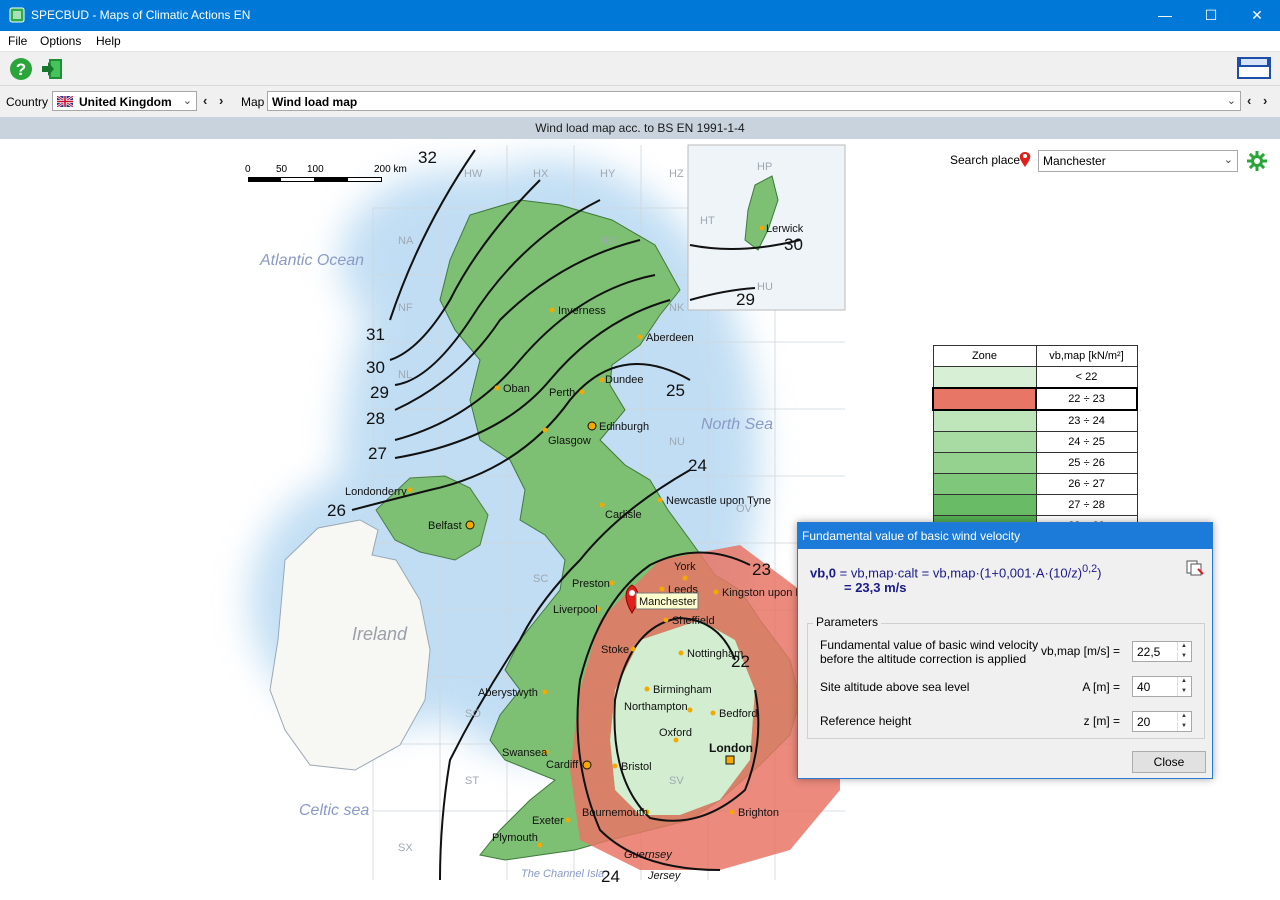 This screenshot has height=900, width=1280. What do you see at coordinates (205, 100) in the screenshot?
I see `country-prev-button: ‹` at bounding box center [205, 100].